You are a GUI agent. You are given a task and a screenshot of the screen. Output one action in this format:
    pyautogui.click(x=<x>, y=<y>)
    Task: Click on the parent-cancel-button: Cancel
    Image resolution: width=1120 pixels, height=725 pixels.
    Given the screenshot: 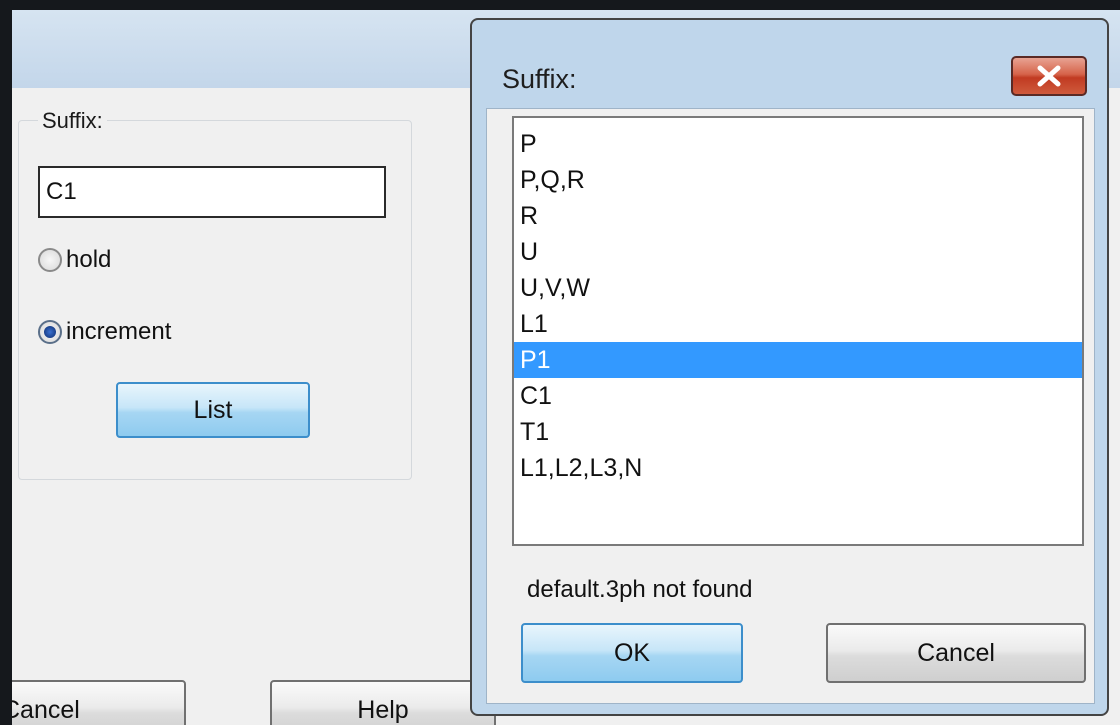 What is the action you would take?
    pyautogui.click(x=99, y=702)
    